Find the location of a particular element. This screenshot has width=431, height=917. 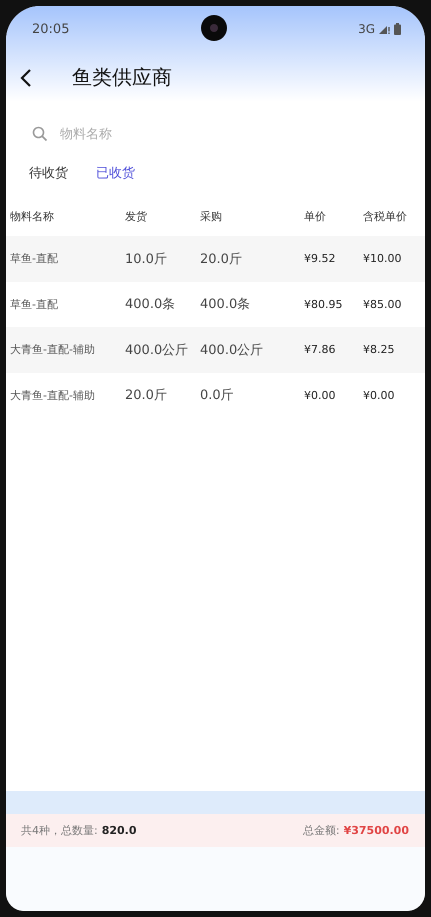

battery-icon is located at coordinates (397, 29).